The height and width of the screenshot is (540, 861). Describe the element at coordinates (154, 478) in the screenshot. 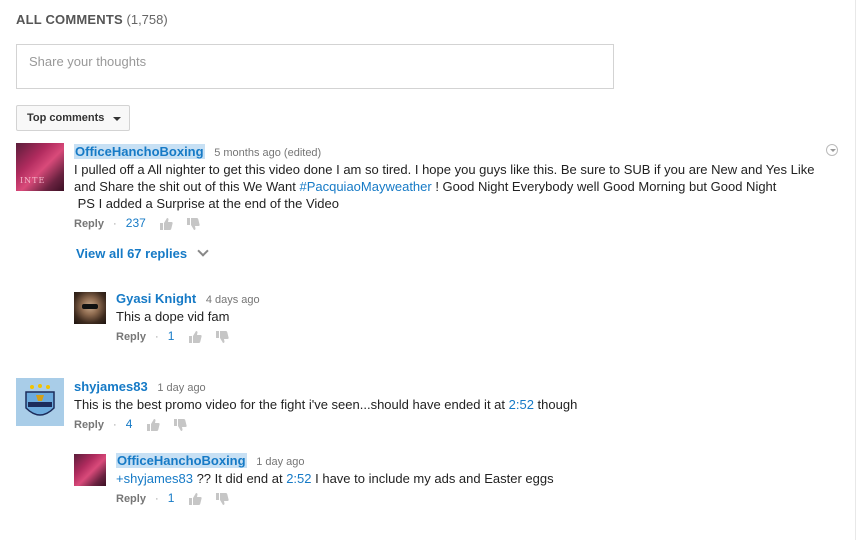

I see `mention-link: +shyjames83` at that location.